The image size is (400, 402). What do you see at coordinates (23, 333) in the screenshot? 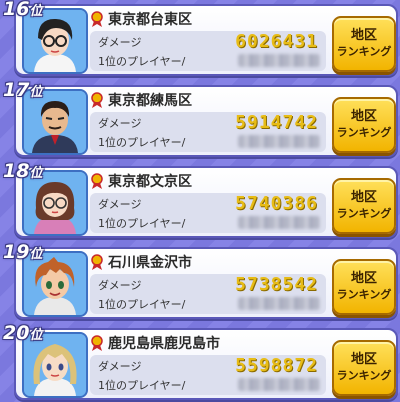
I see `rank-label: 20位` at bounding box center [23, 333].